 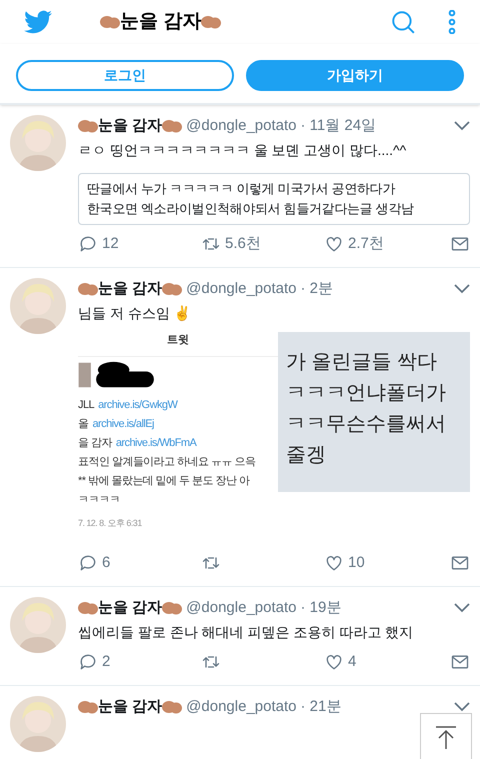 What do you see at coordinates (161, 22) in the screenshot?
I see `page-title: 눈을 감자` at bounding box center [161, 22].